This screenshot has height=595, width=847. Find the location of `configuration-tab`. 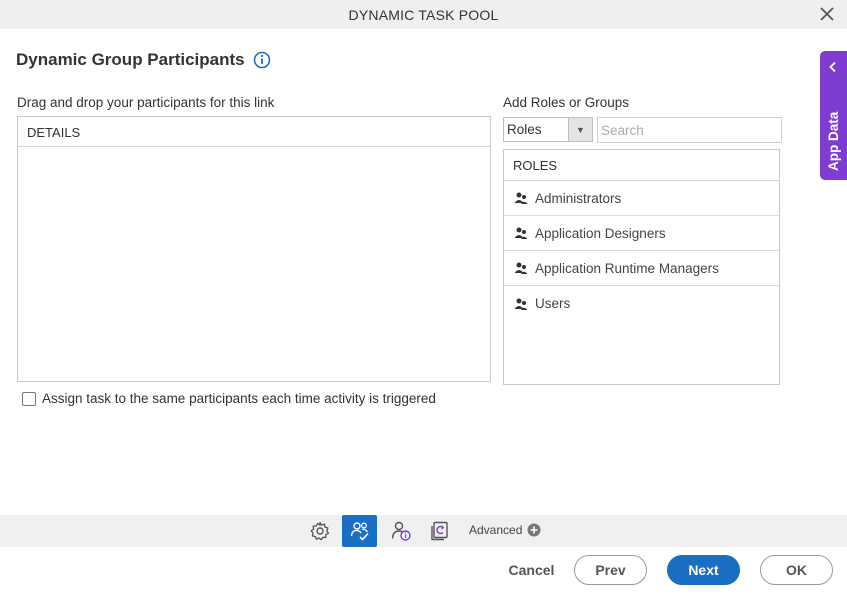

configuration-tab is located at coordinates (320, 531).